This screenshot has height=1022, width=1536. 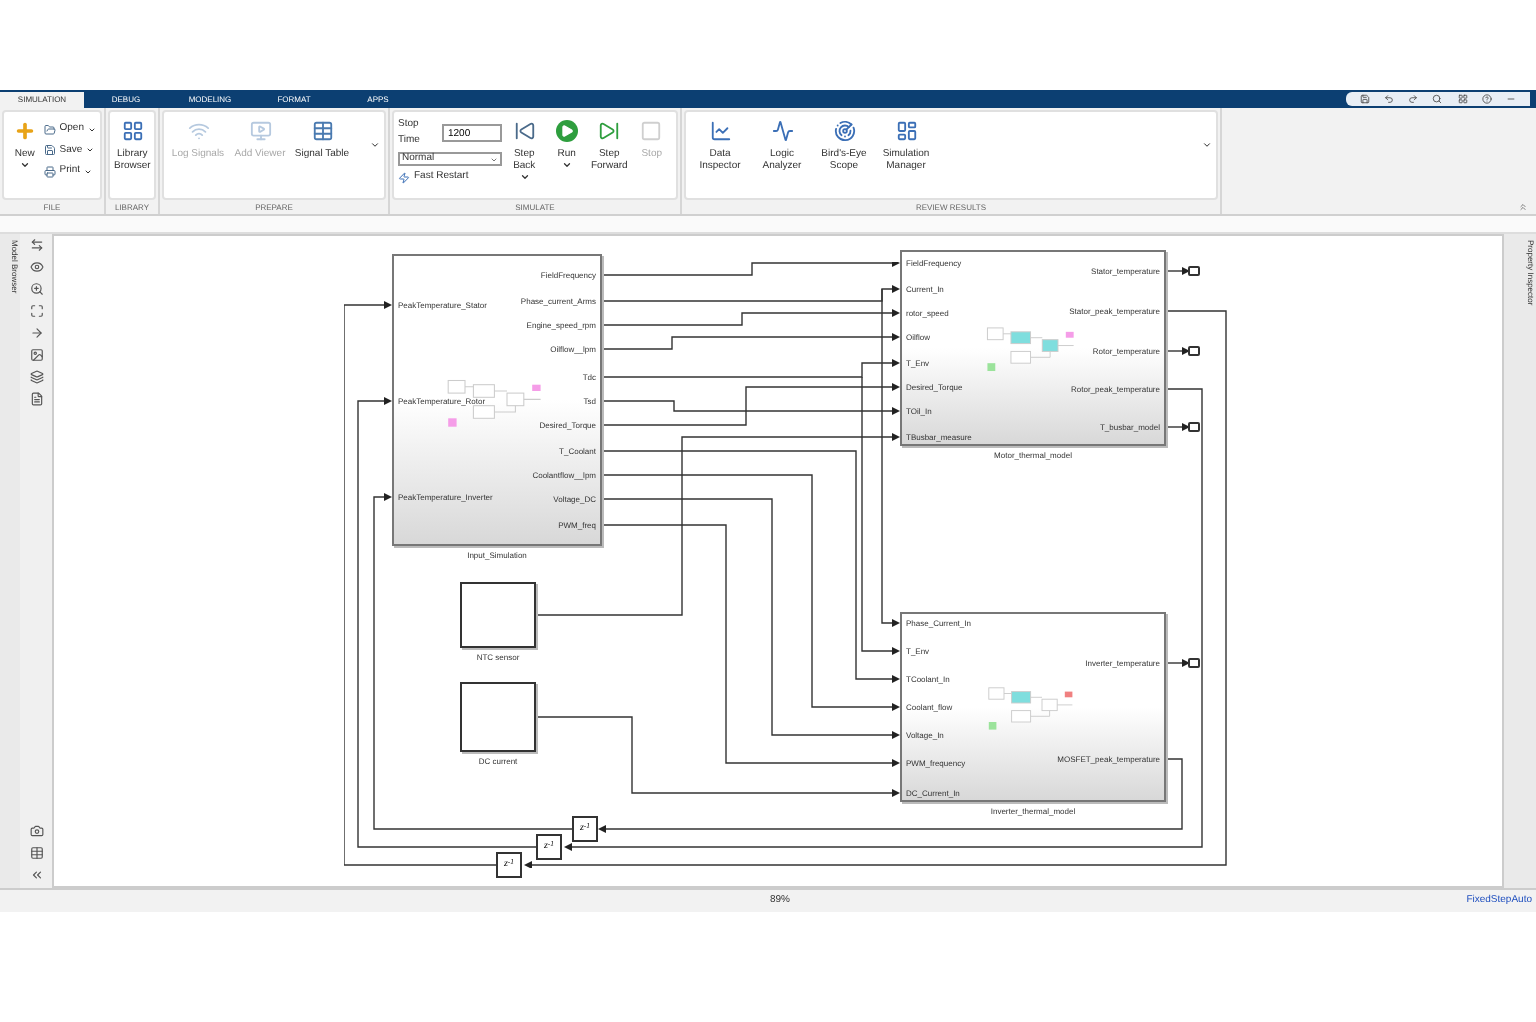 What do you see at coordinates (844, 131) in the screenshot?
I see `radar-icon` at bounding box center [844, 131].